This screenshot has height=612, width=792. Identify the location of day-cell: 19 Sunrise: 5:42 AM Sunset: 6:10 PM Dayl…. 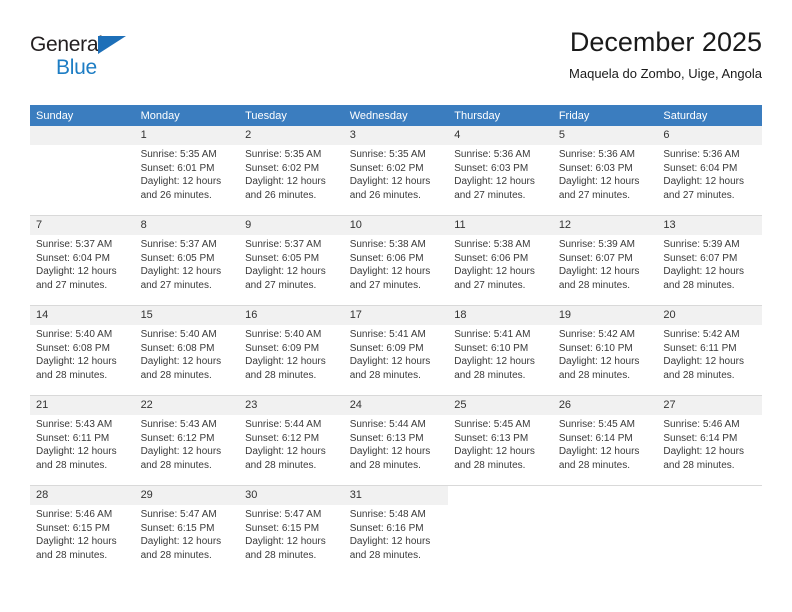
(605, 350).